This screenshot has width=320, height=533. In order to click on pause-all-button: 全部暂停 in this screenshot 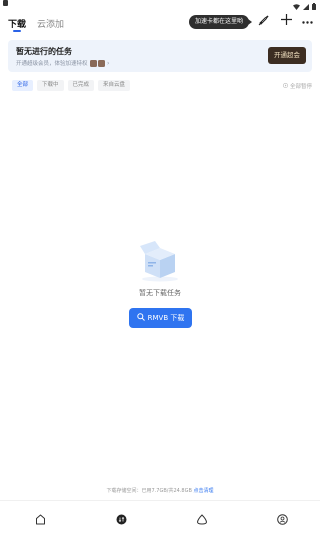, I will do `click(297, 86)`.